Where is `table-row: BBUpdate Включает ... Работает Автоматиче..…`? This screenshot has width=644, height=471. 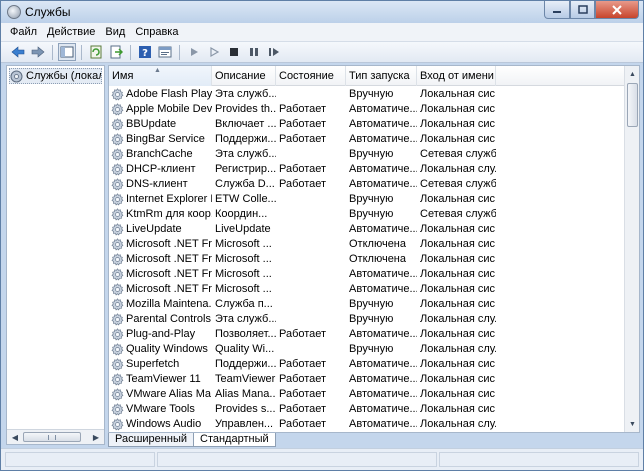 table-row: BBUpdate Включает ... Работает Автоматиче..… is located at coordinates (367, 124).